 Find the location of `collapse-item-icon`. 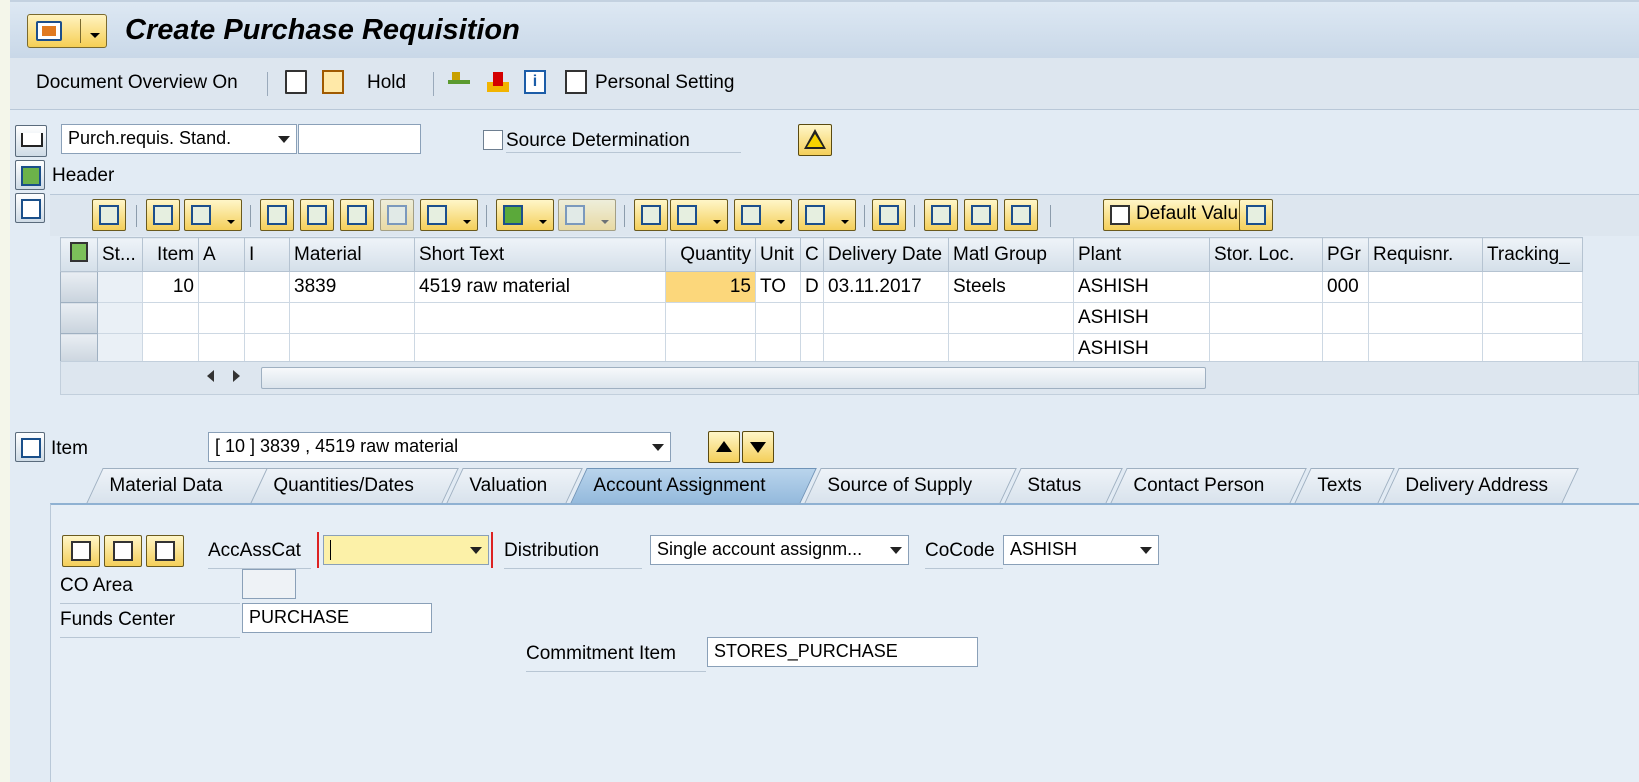

collapse-item-icon is located at coordinates (30, 447).